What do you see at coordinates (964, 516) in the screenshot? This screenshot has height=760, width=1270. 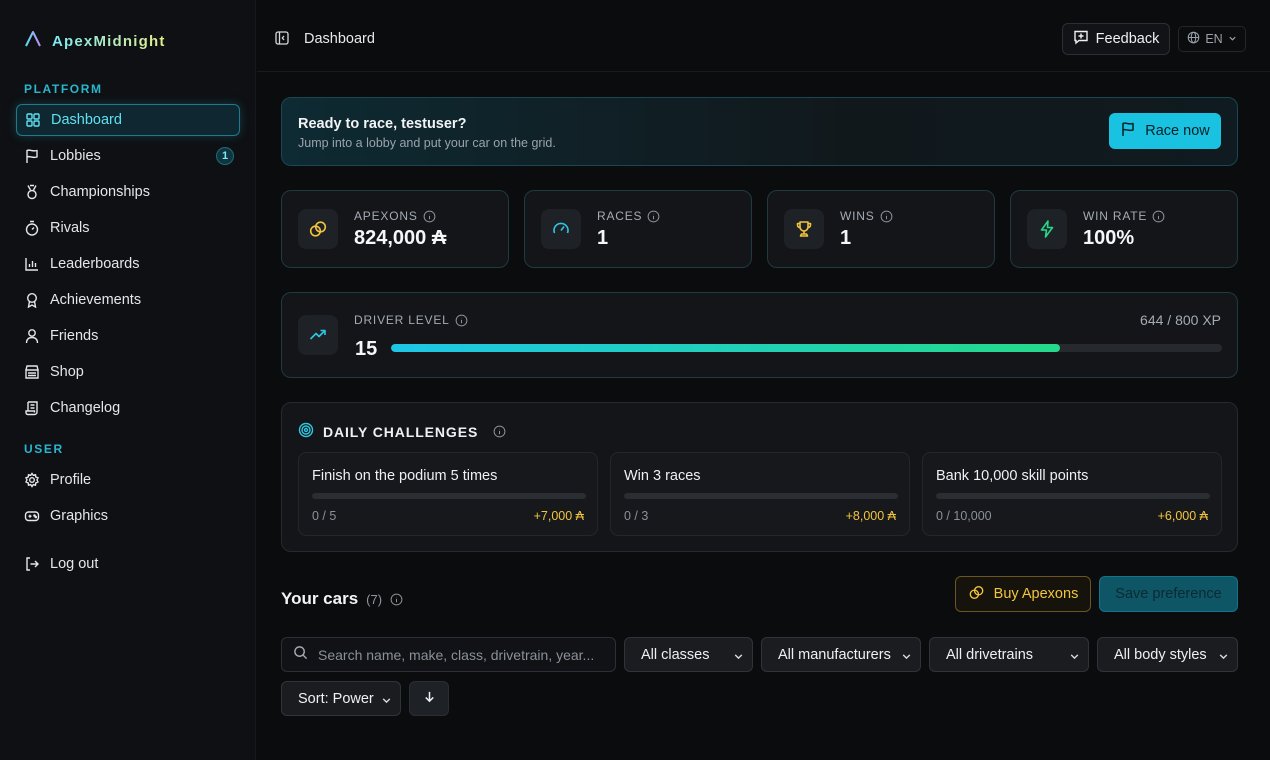 I see `challenge-progress: 0 / 10,000` at bounding box center [964, 516].